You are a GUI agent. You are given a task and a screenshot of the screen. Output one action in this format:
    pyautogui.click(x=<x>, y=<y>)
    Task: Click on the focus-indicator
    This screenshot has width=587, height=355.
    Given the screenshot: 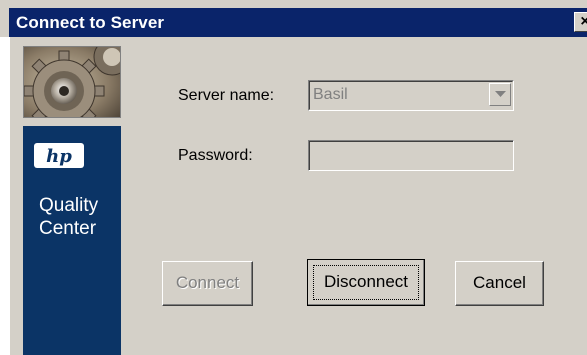 What is the action you would take?
    pyautogui.click(x=366, y=282)
    